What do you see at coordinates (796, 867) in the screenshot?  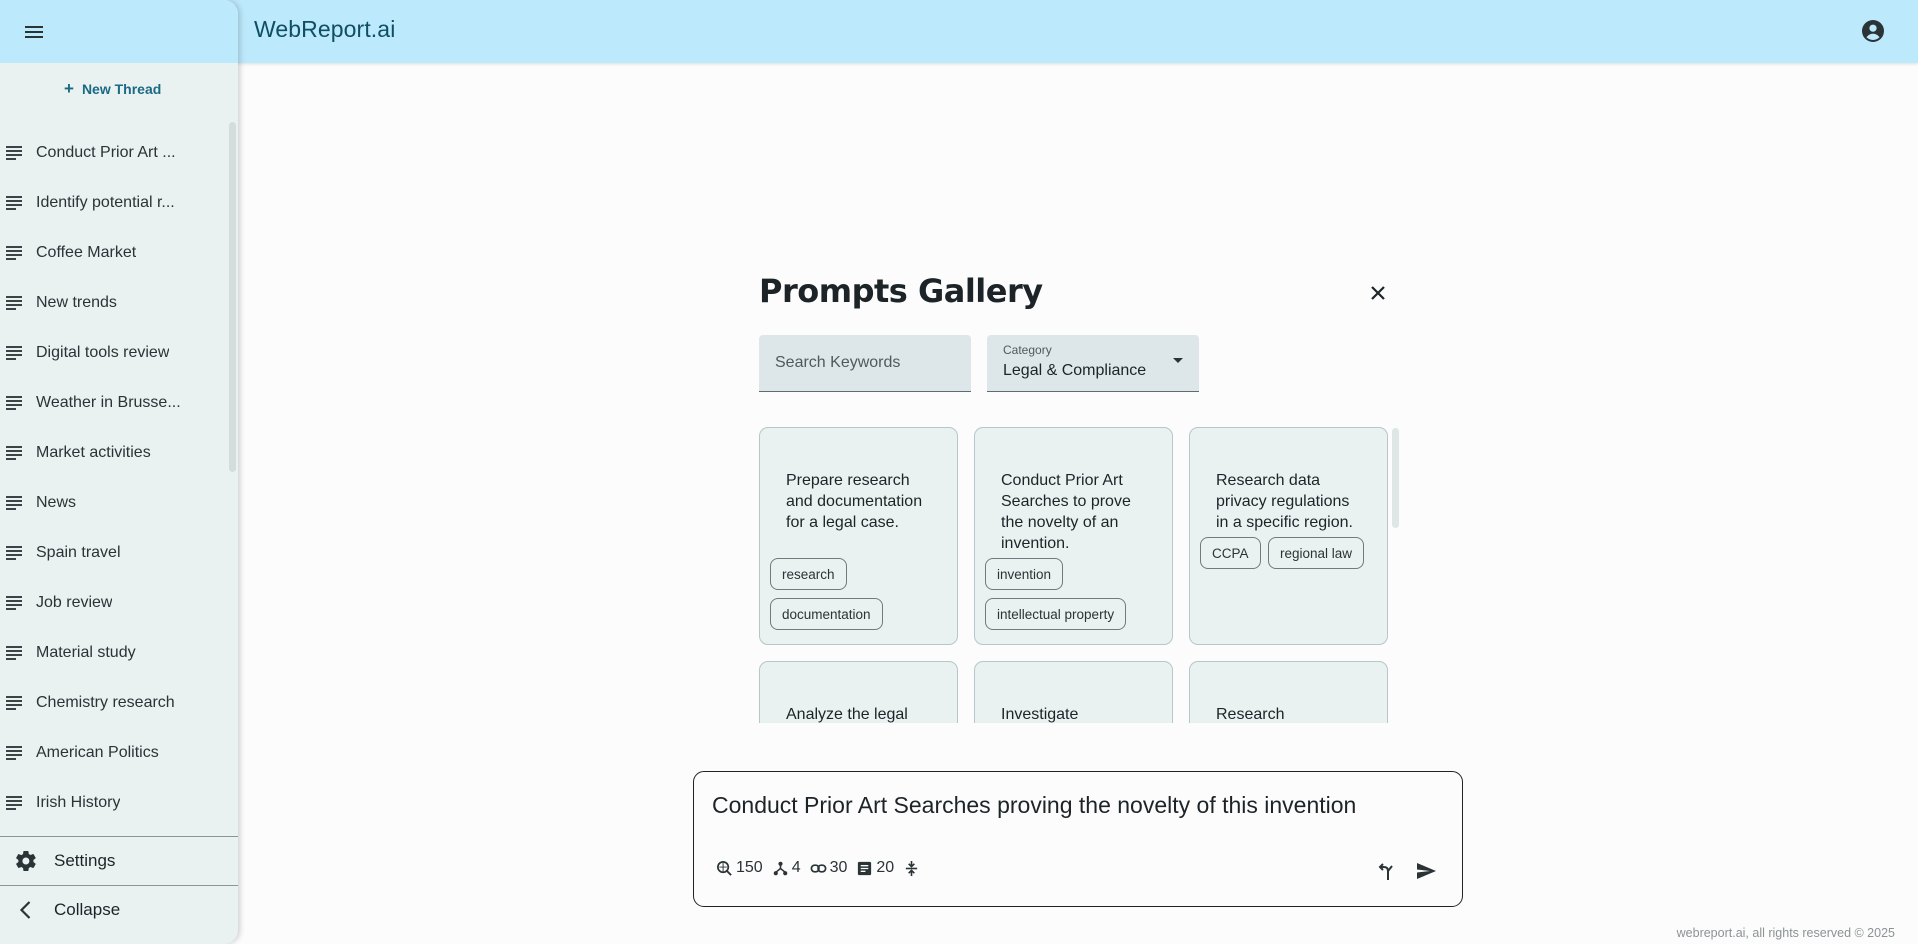 I see `depth-count: 4` at bounding box center [796, 867].